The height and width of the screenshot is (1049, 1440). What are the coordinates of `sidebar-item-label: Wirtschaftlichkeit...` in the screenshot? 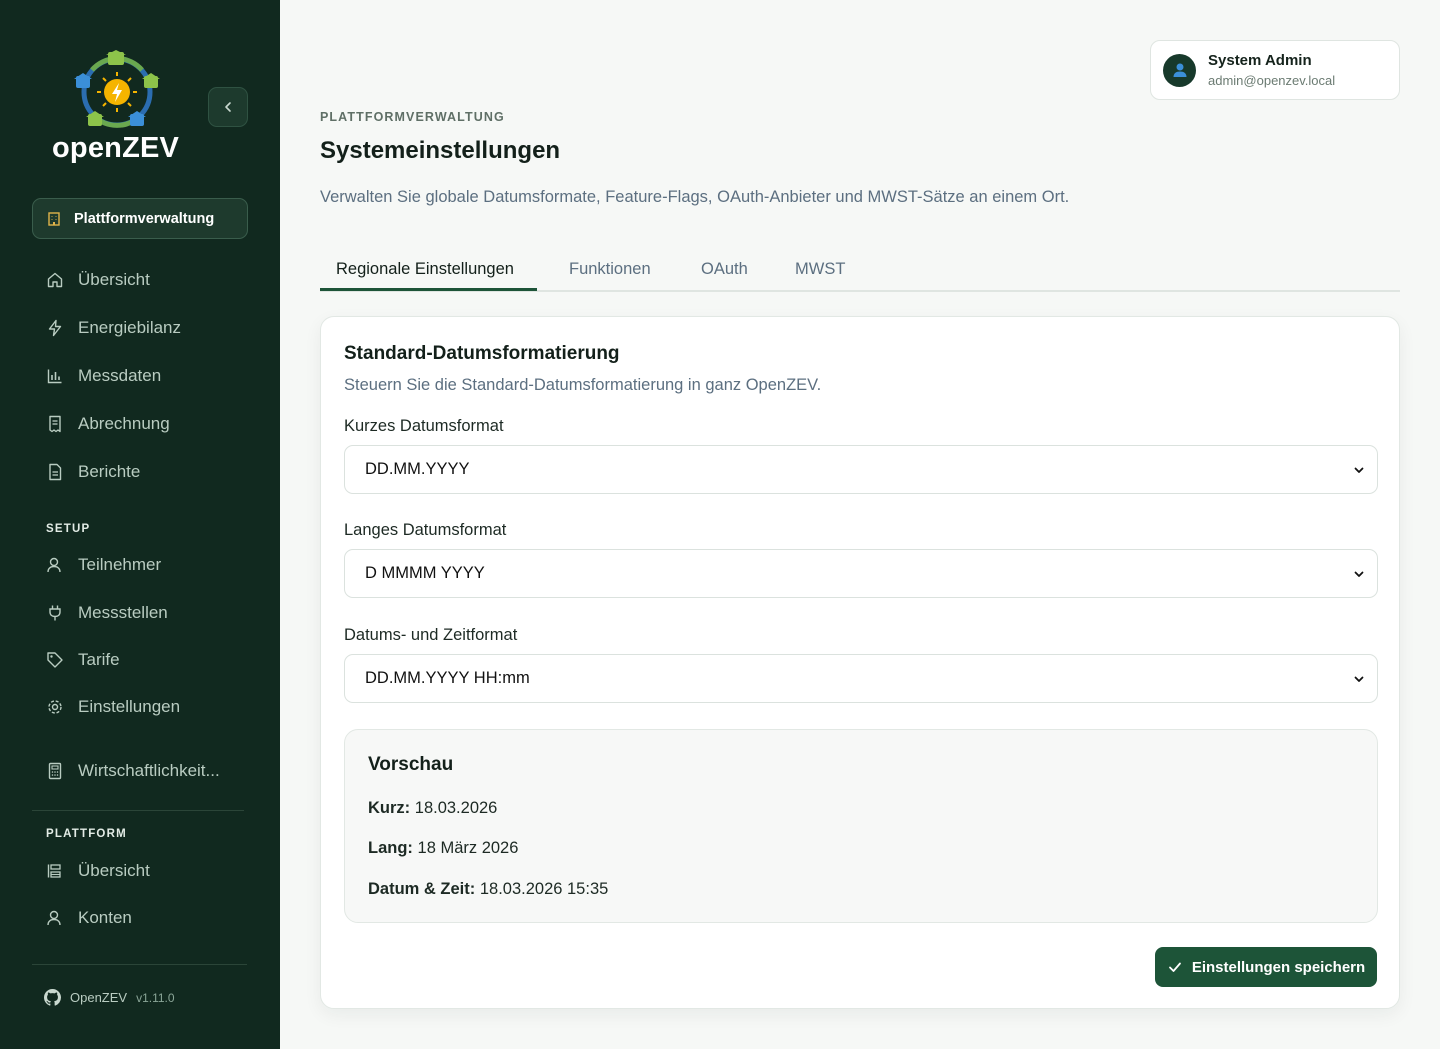 It's located at (149, 770).